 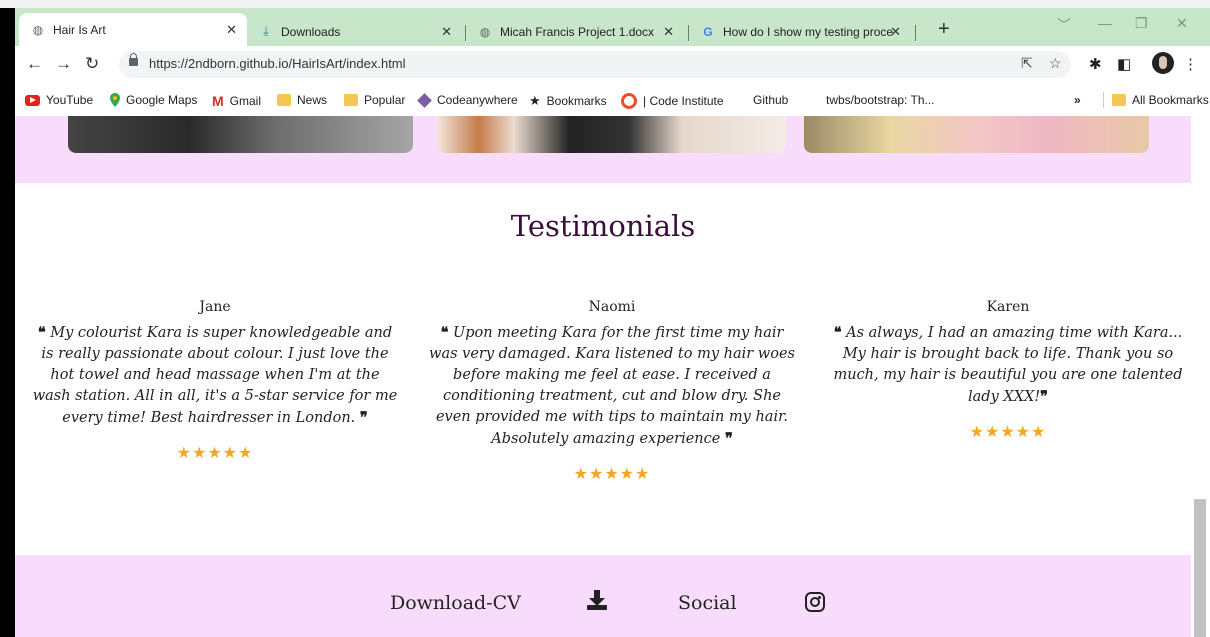 I want to click on bookmark-label: Popular, so click(x=385, y=100).